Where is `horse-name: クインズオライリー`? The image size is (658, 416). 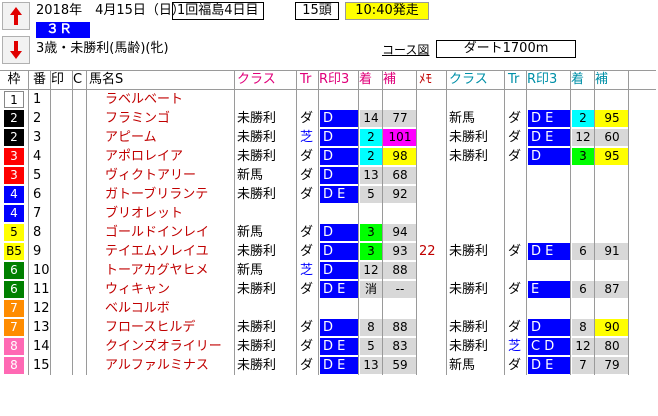
horse-name: クインズオライリー is located at coordinates (160, 346).